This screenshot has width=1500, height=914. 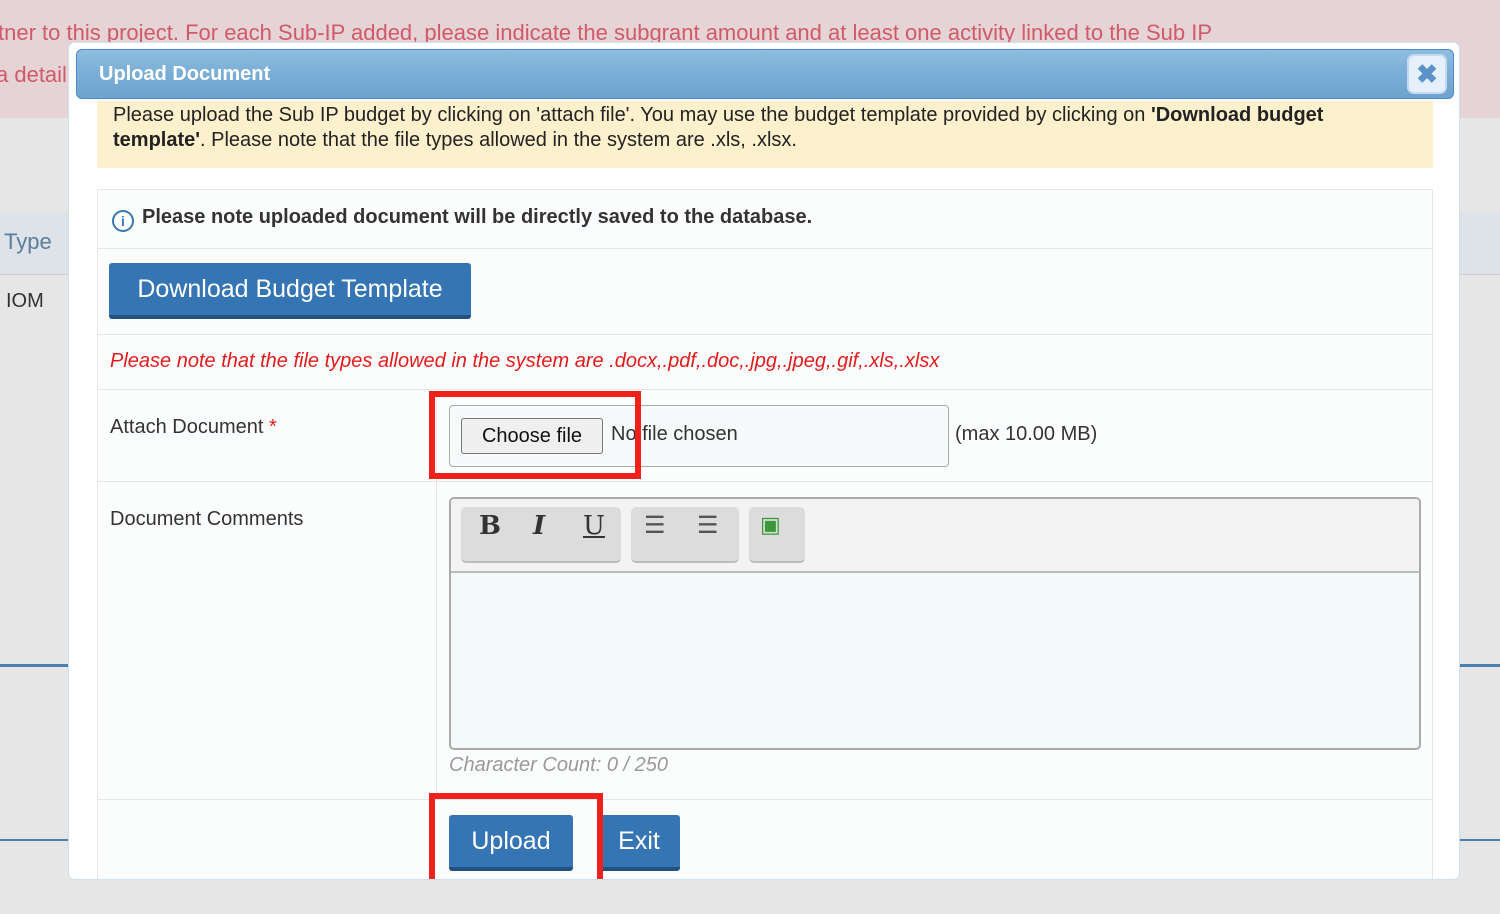 I want to click on divider, so click(x=765, y=799).